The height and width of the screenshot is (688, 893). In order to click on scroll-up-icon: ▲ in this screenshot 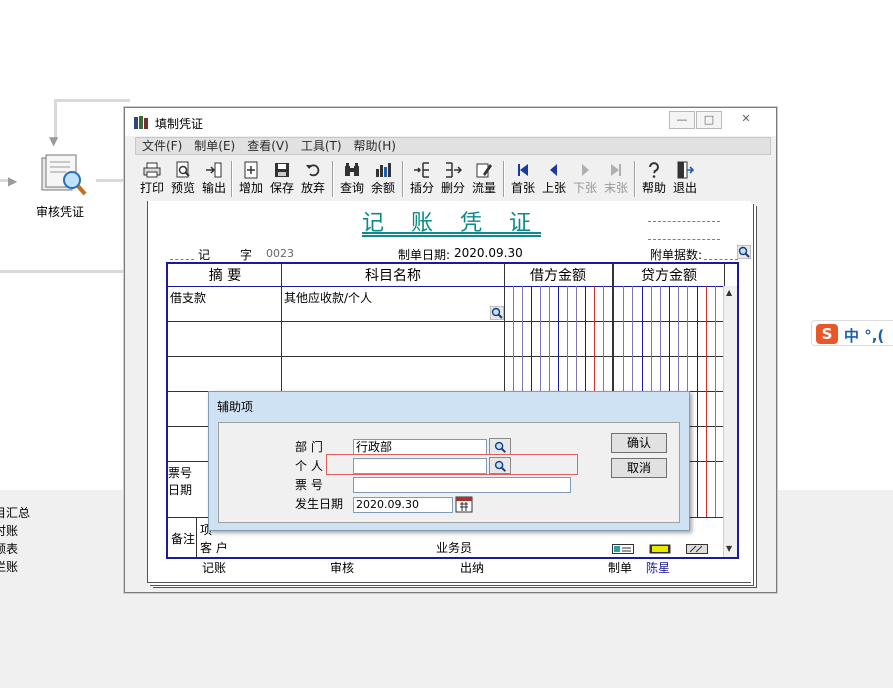, I will do `click(729, 292)`.